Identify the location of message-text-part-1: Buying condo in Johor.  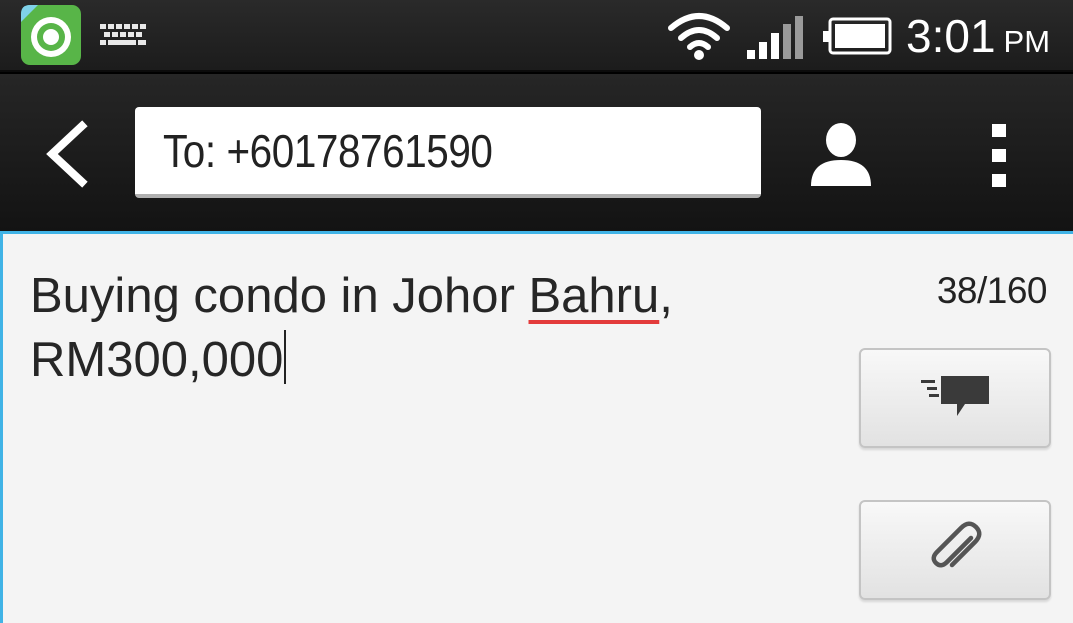
(279, 296).